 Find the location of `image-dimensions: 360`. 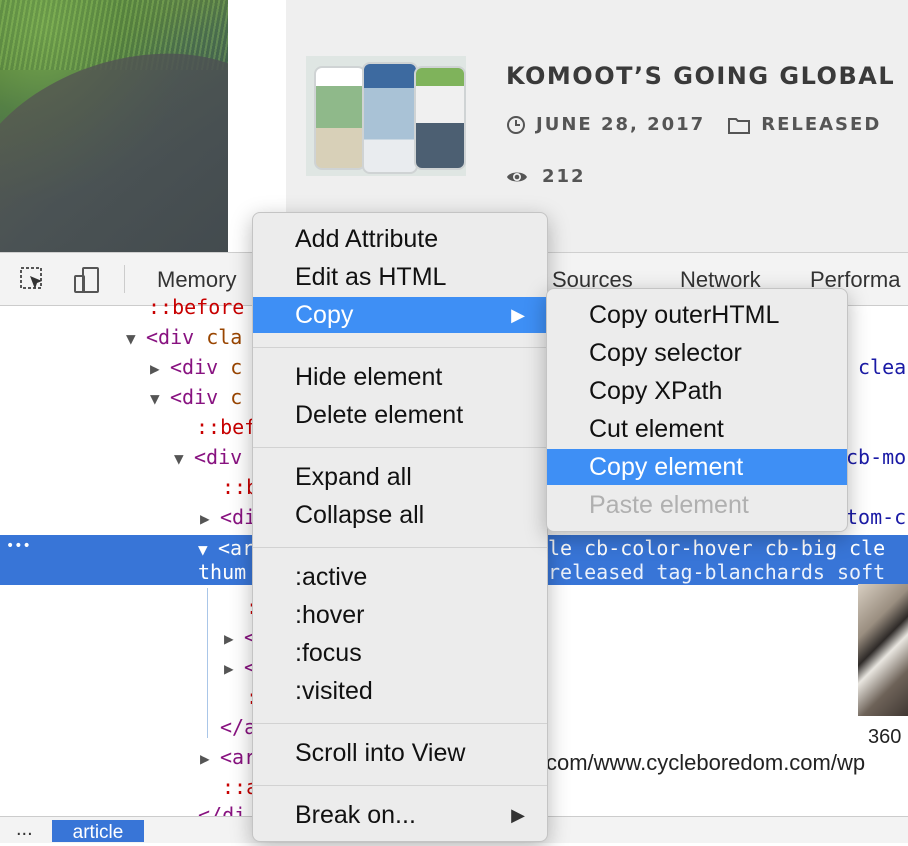

image-dimensions: 360 is located at coordinates (885, 737).